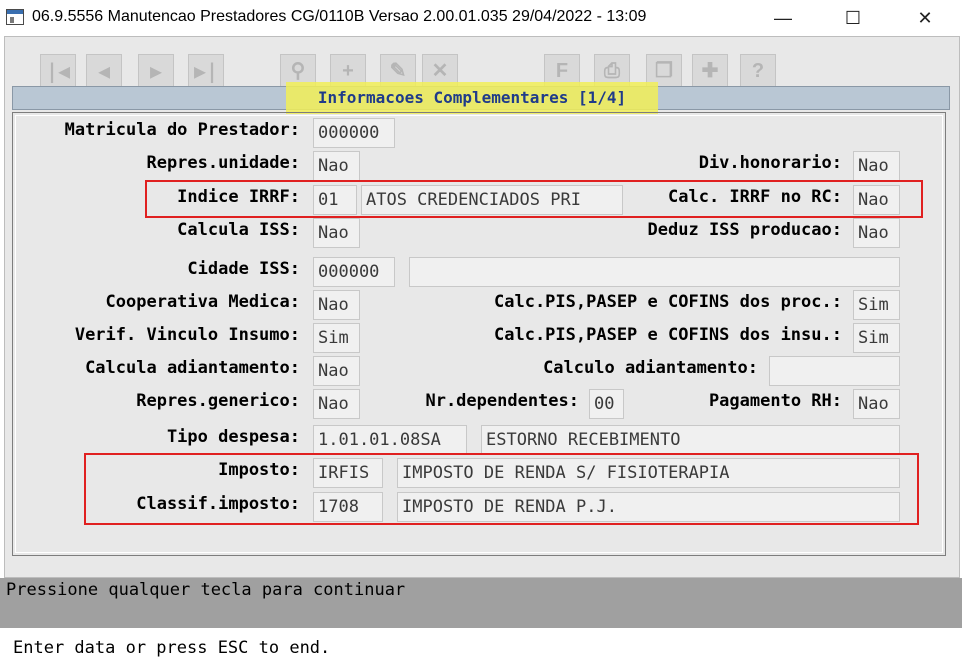 This screenshot has height=666, width=962. I want to click on matricula-field: 000000, so click(354, 133).